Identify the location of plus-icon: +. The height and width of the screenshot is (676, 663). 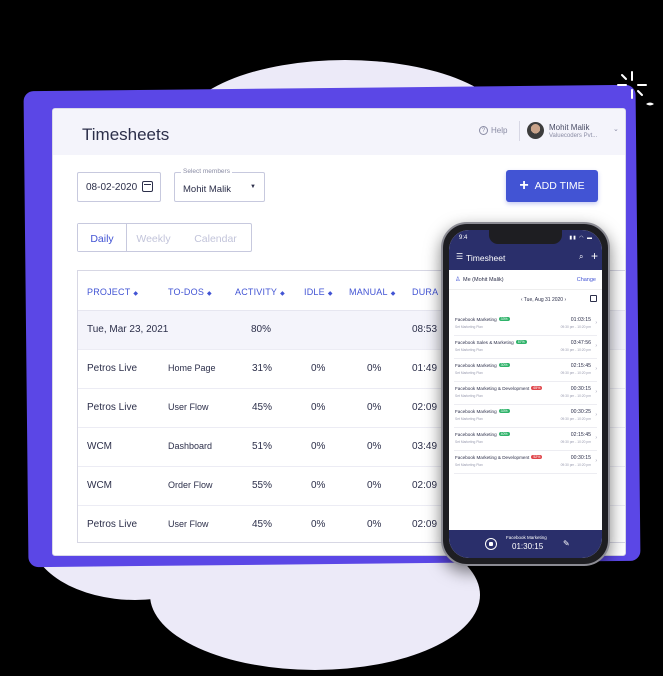
(594, 256).